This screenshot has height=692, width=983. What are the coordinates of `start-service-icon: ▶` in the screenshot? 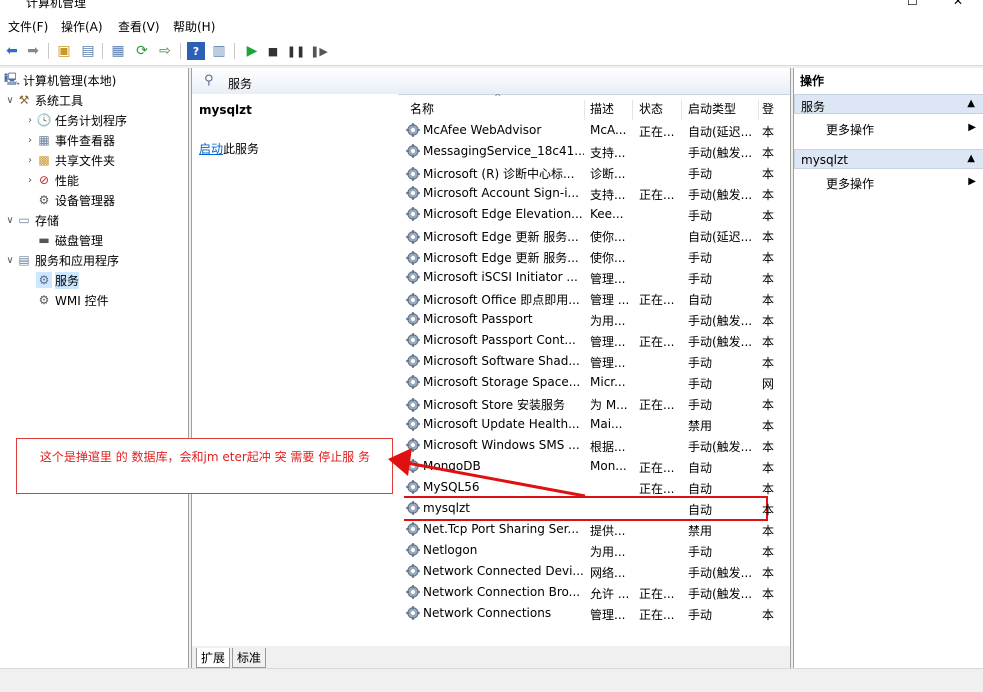 It's located at (252, 51).